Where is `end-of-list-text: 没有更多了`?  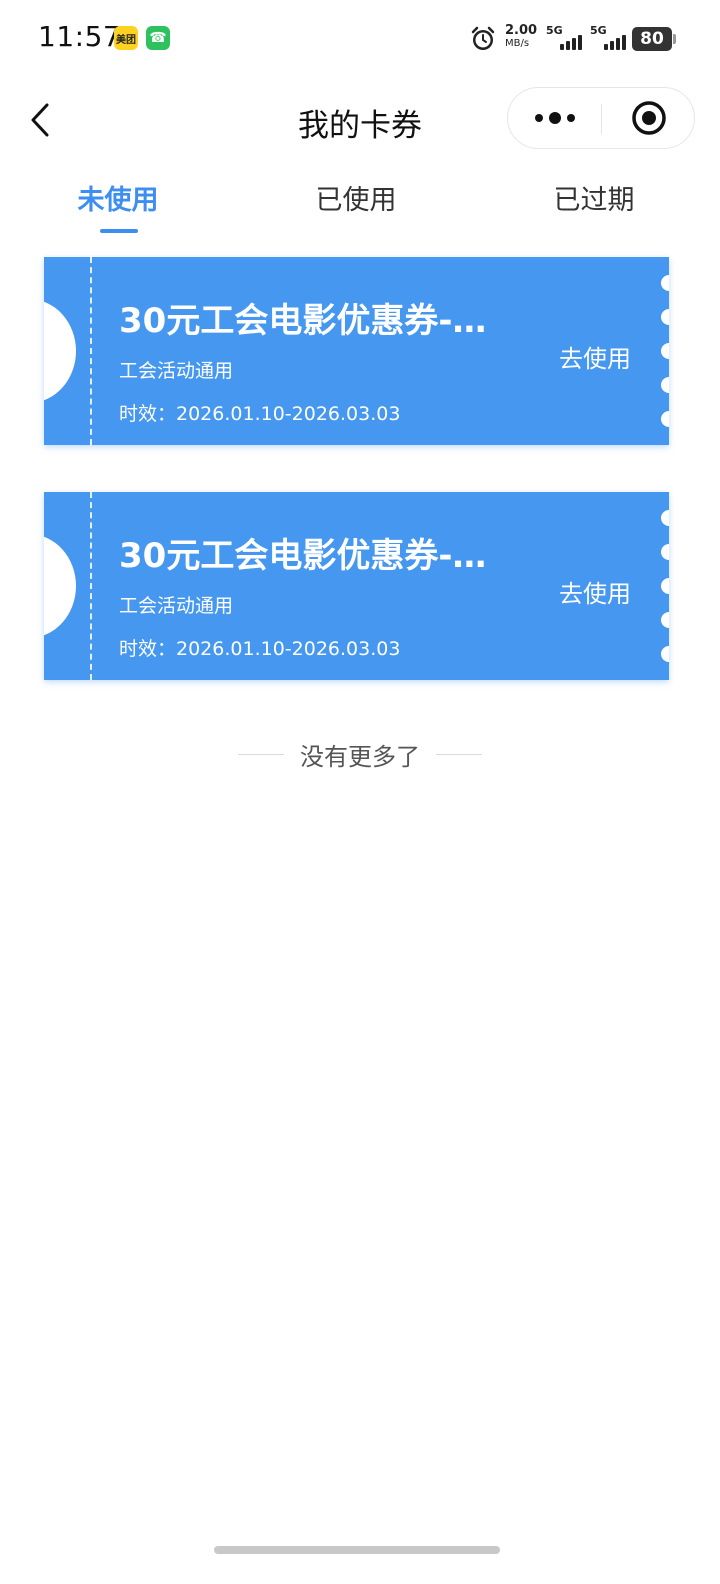
end-of-list-text: 没有更多了 is located at coordinates (360, 756).